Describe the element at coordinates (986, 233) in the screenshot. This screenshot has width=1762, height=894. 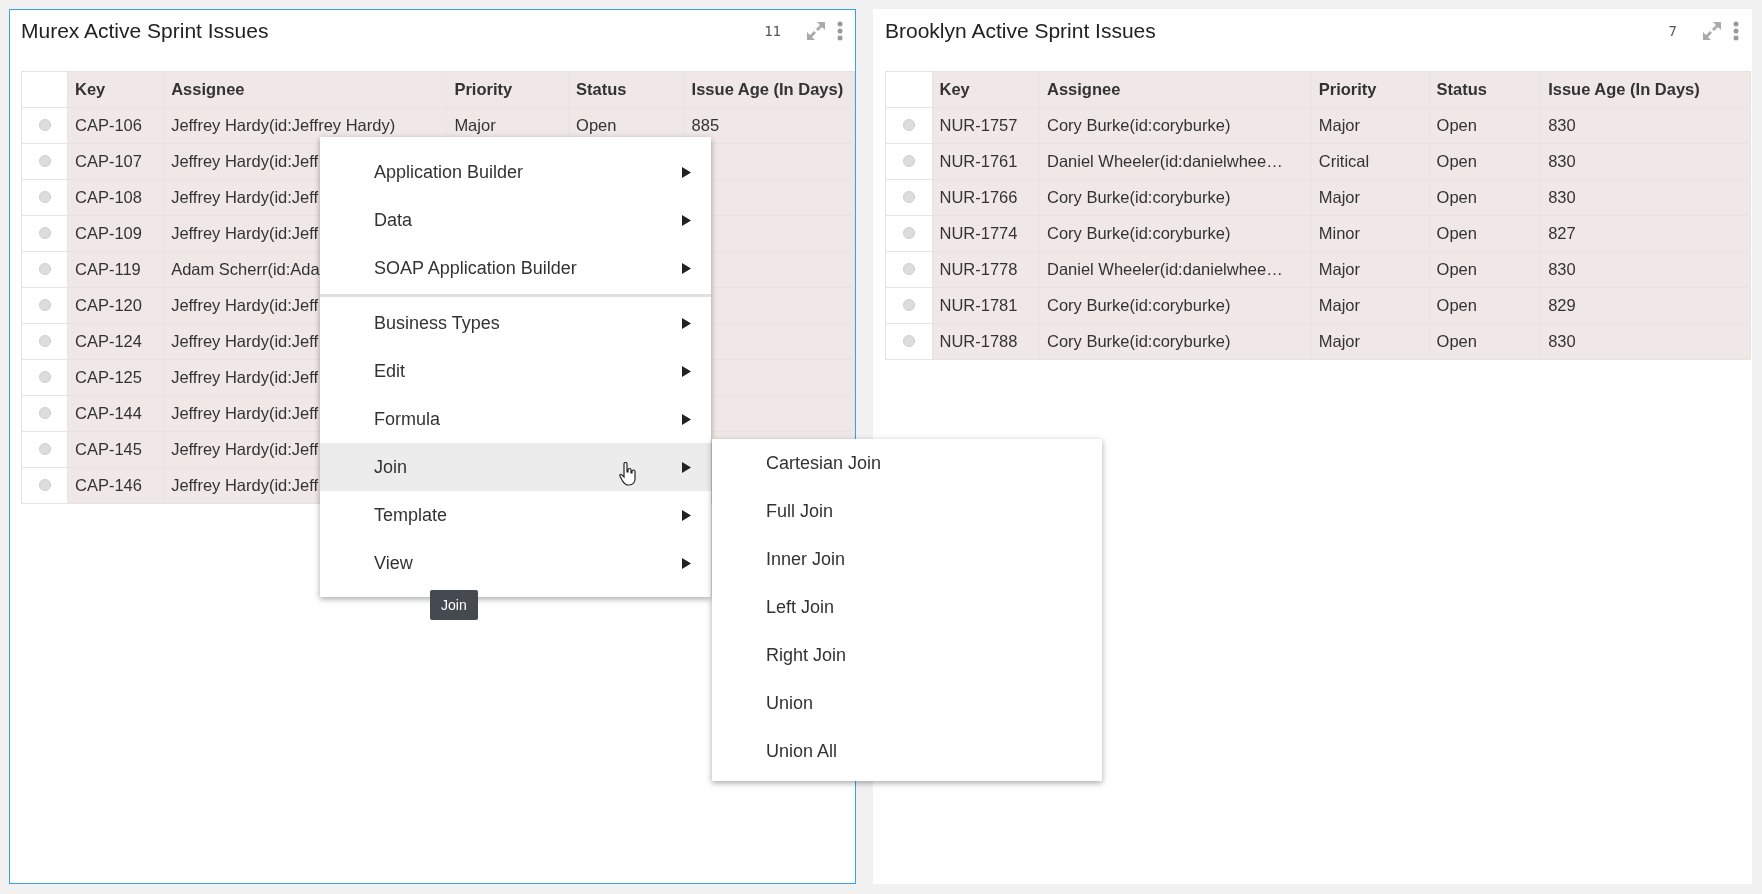
I see `table-cell: NUR-1774` at that location.